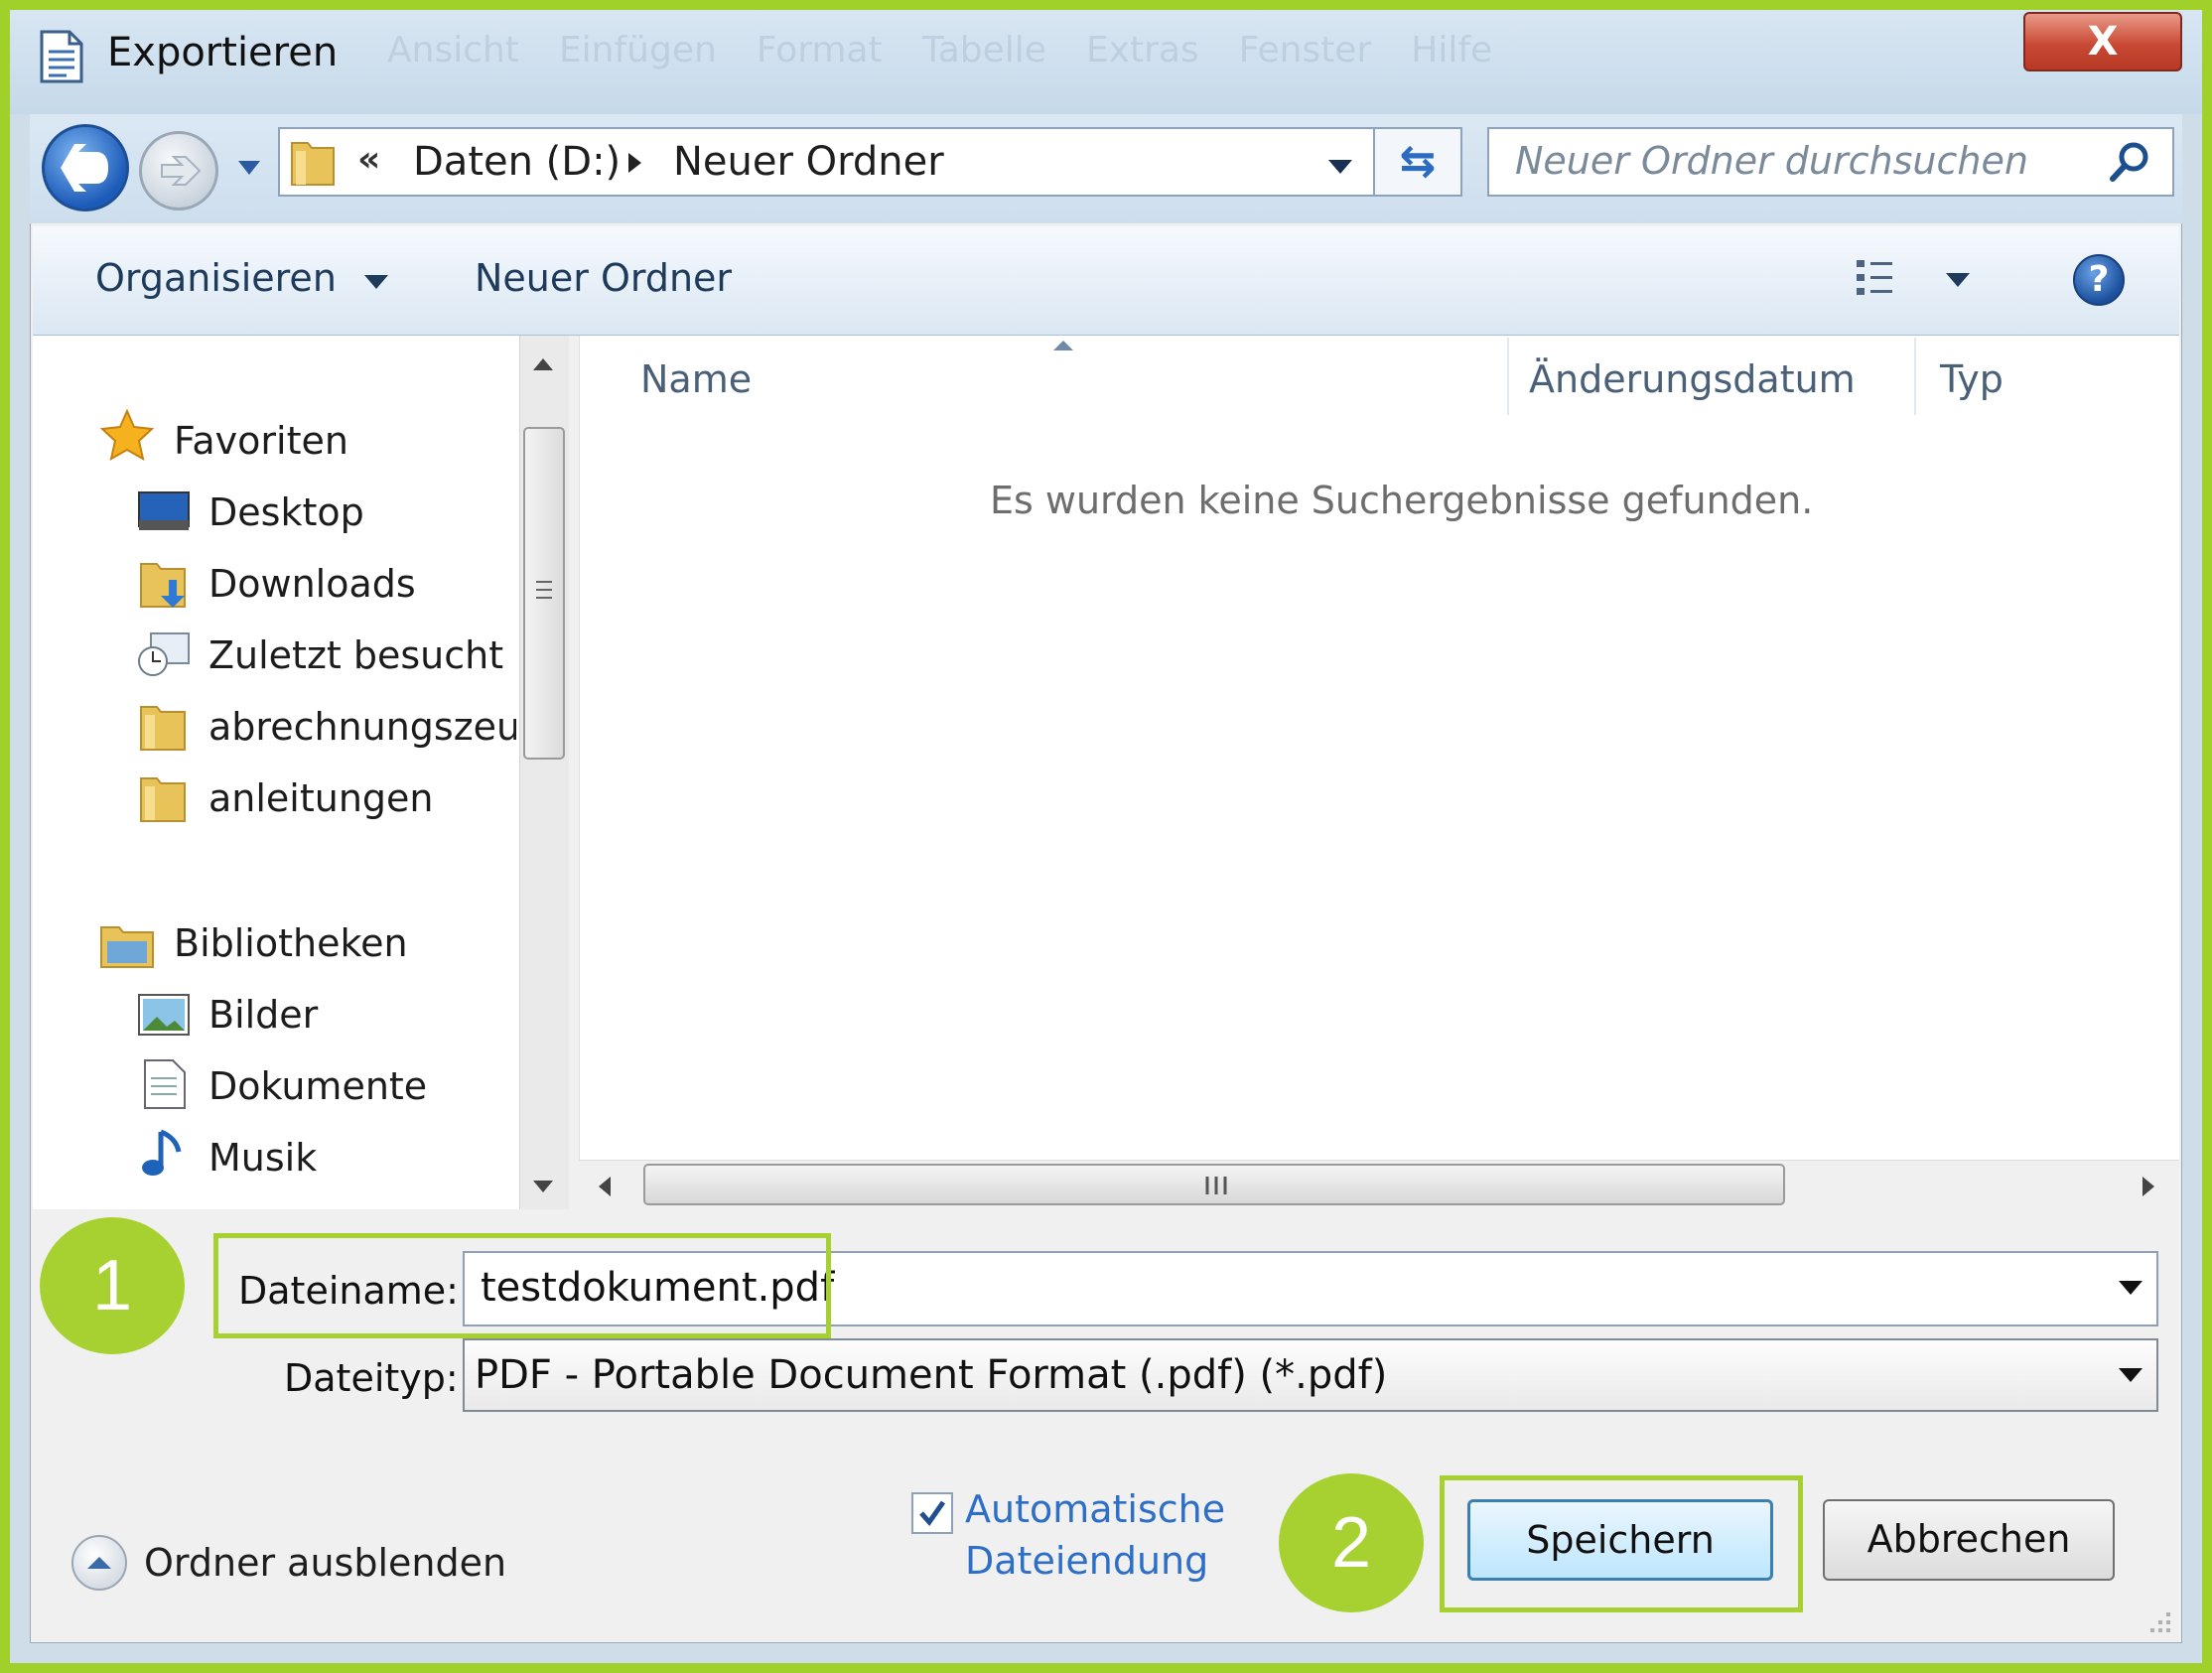 The width and height of the screenshot is (2212, 1673). What do you see at coordinates (605, 1188) in the screenshot?
I see `scroll-left-icon` at bounding box center [605, 1188].